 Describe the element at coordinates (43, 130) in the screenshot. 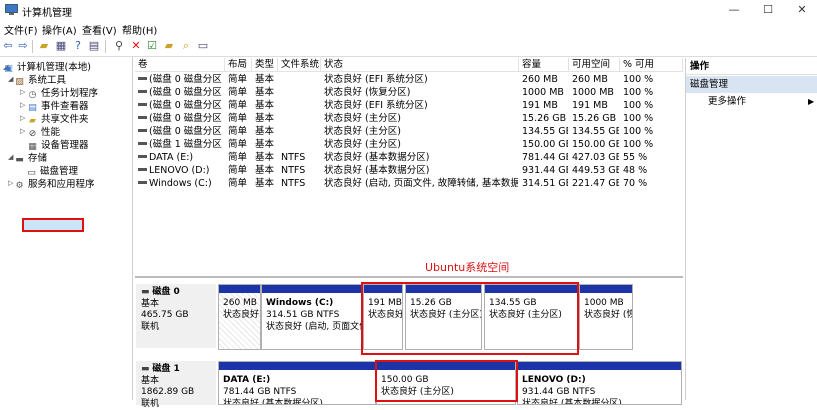

I see `tree-performance: ⊘性能` at that location.